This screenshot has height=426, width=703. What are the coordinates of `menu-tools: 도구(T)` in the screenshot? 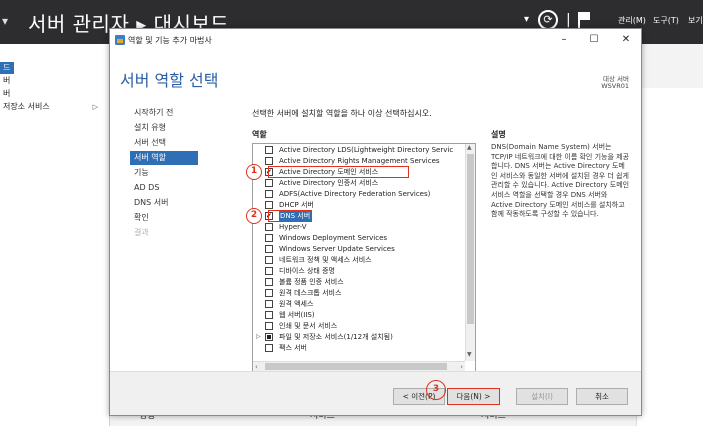 It's located at (666, 20).